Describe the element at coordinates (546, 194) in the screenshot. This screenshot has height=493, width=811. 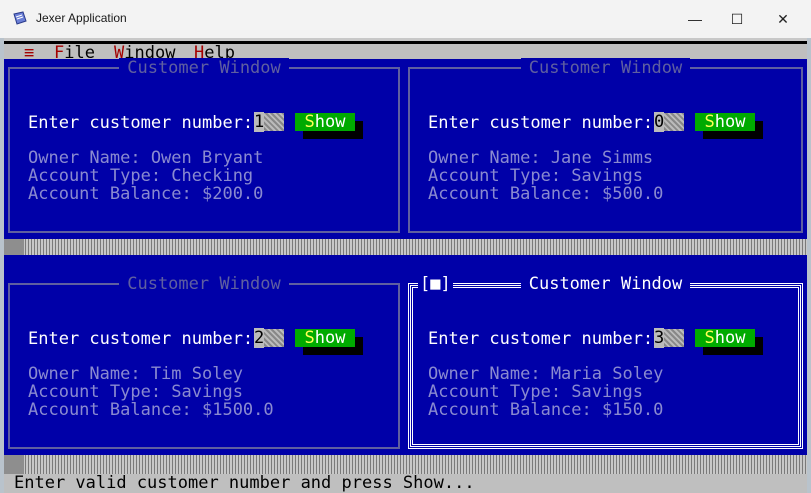
I see `account-balance: Account Balance: $500.0` at that location.